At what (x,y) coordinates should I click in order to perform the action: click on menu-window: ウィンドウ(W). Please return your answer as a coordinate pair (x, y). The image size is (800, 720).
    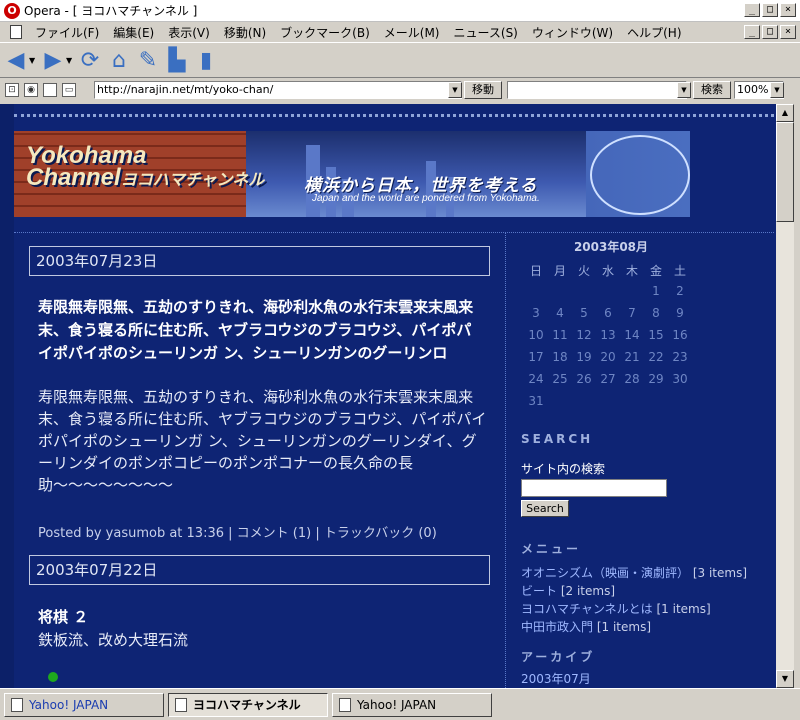
    Looking at the image, I should click on (572, 32).